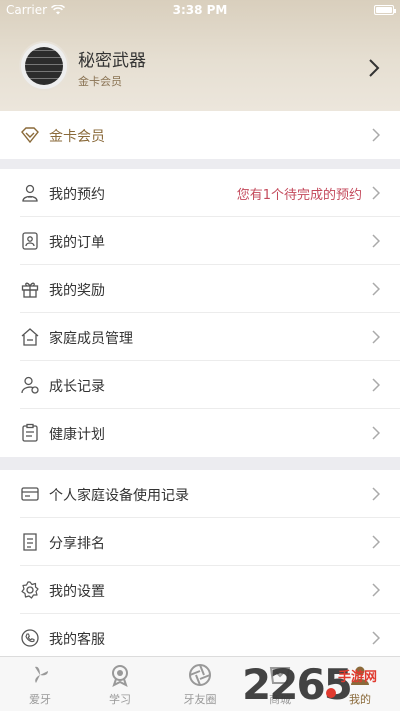 The width and height of the screenshot is (400, 711). I want to click on avatar, so click(44, 66).